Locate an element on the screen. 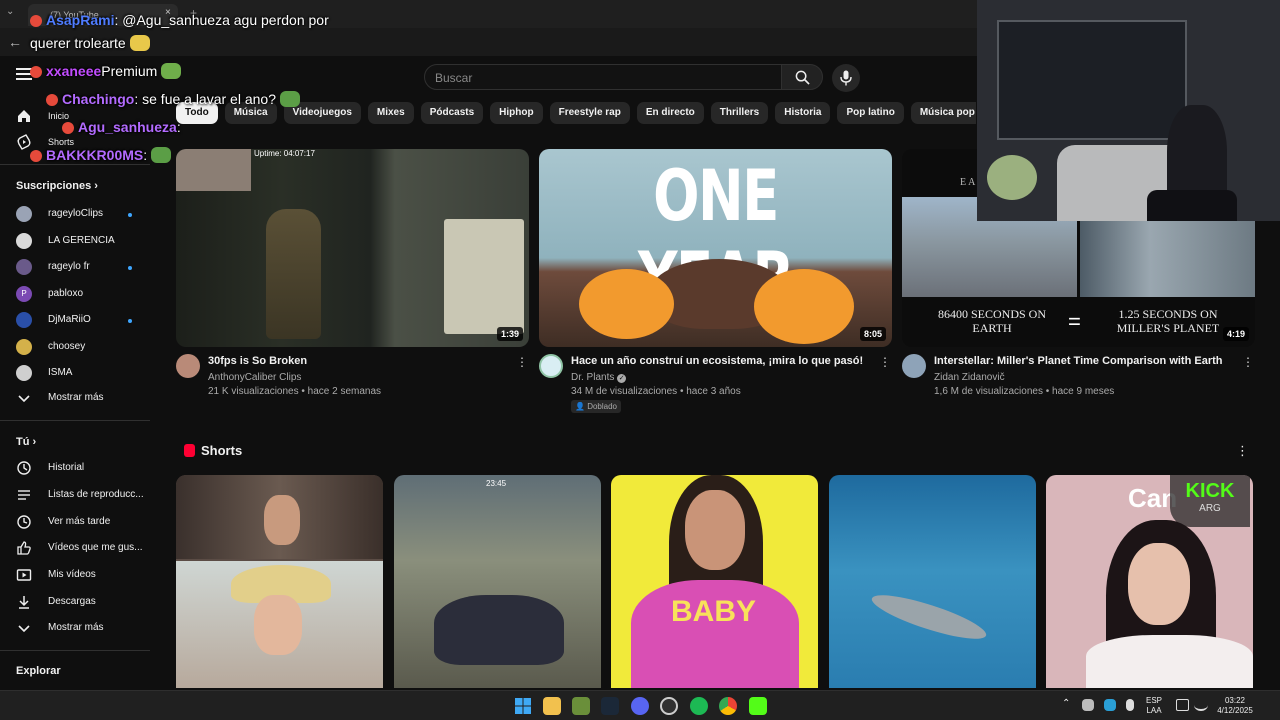 This screenshot has width=1280, height=720. steam-icon is located at coordinates (610, 706).